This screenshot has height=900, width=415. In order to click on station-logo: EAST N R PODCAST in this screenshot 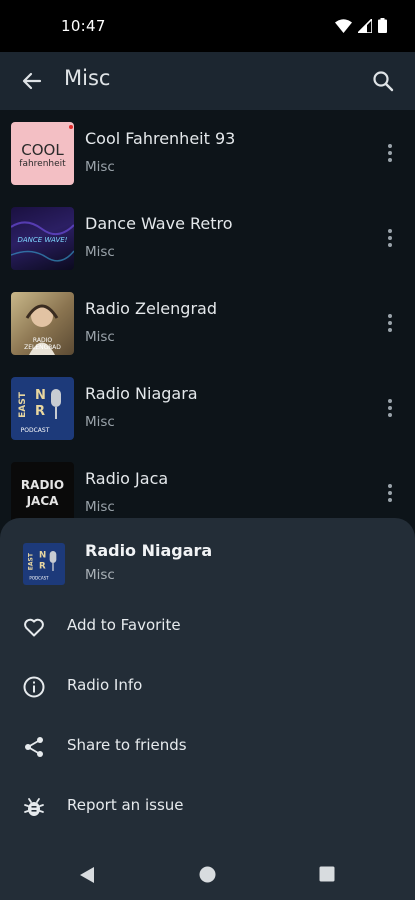, I will do `click(42, 408)`.